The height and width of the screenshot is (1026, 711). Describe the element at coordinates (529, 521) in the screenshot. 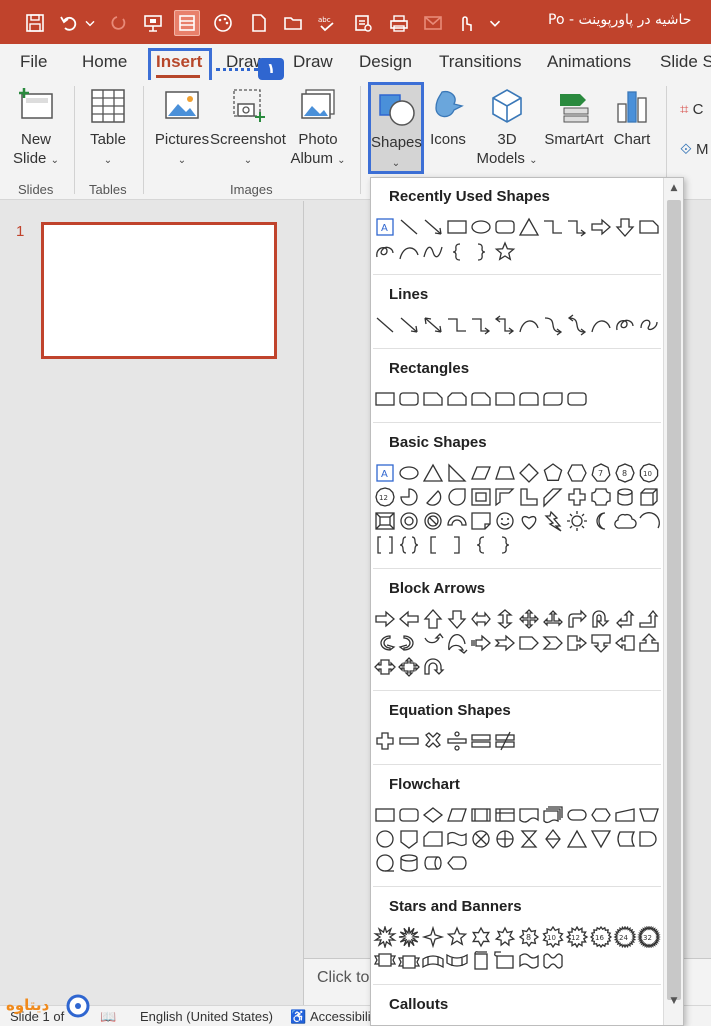

I see `heart-shape-icon` at that location.